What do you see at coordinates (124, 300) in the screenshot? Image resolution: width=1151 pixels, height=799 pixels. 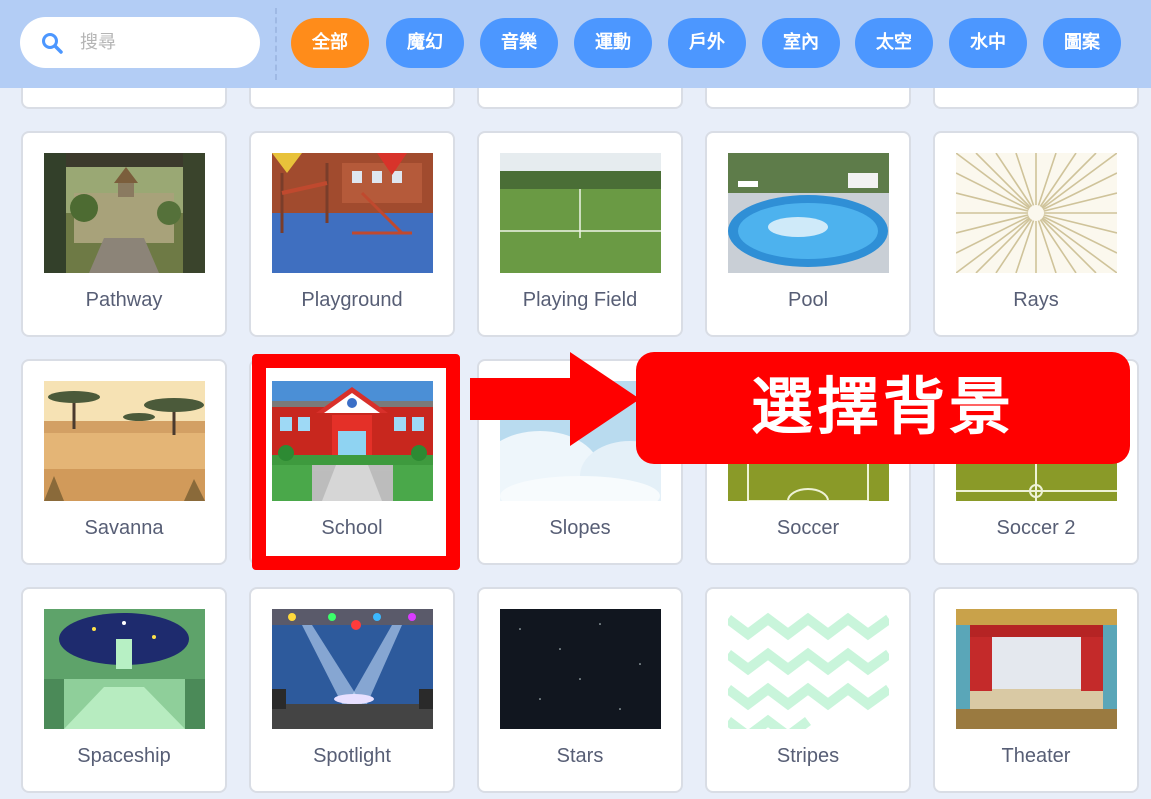 I see `backdrop-label: Pathway` at bounding box center [124, 300].